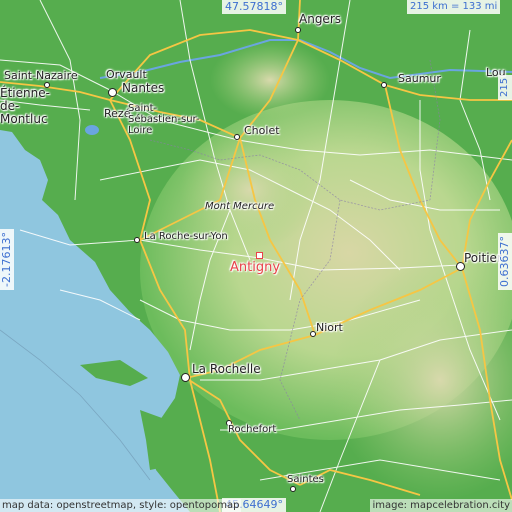 This screenshot has height=512, width=512. I want to click on la-rochelle-dot, so click(185, 377).